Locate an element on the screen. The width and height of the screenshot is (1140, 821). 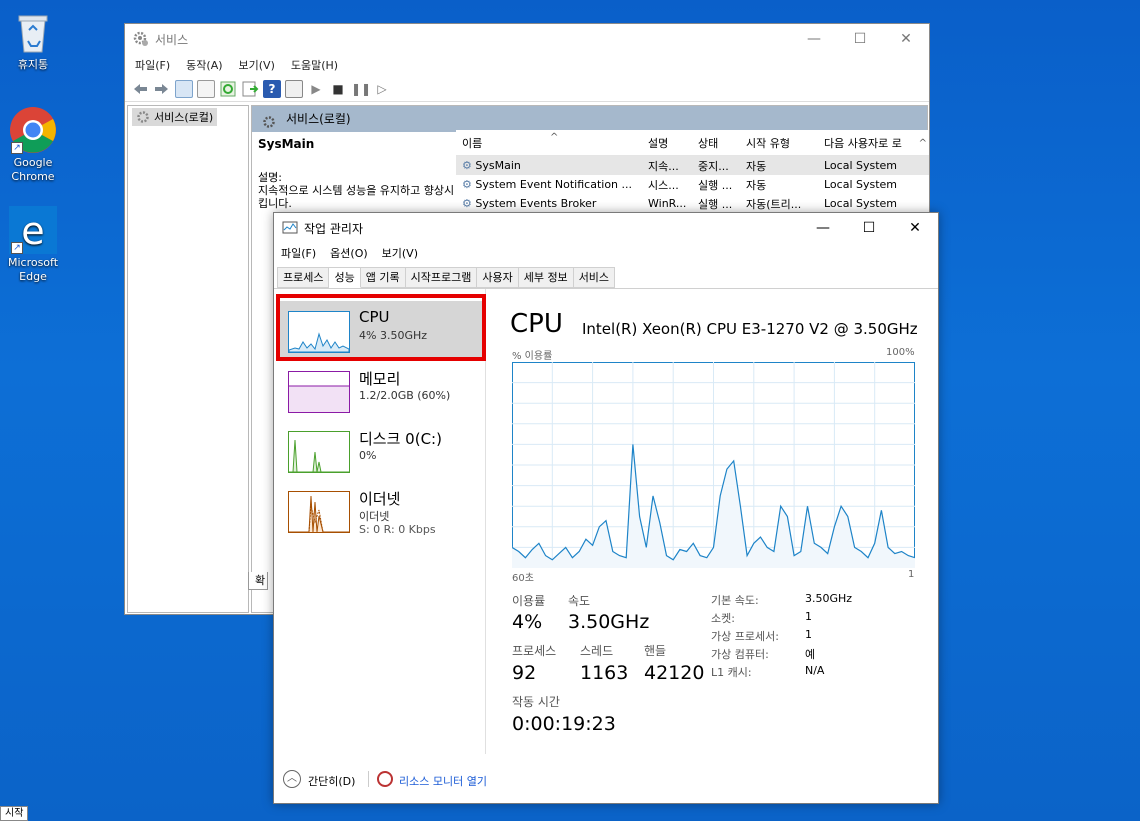
refresh-icon is located at coordinates (228, 89).